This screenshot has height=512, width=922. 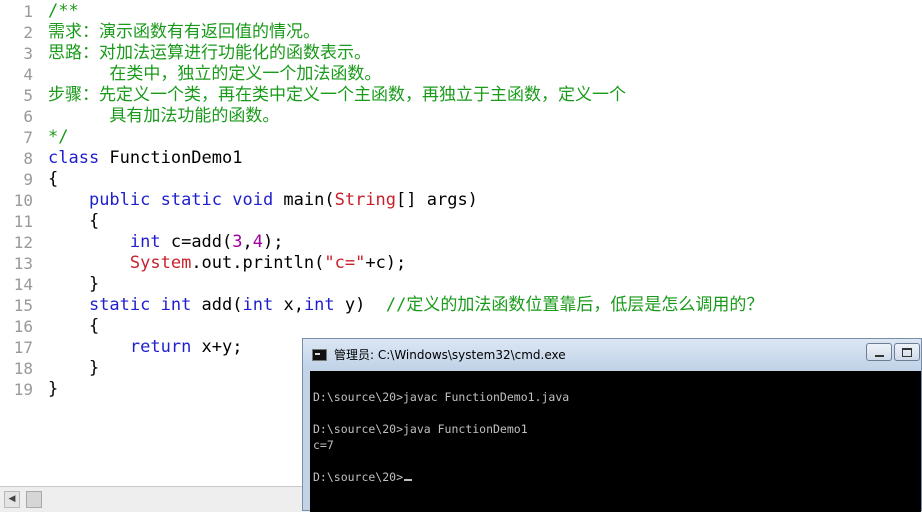 I want to click on code-token: ,, so click(x=247, y=242).